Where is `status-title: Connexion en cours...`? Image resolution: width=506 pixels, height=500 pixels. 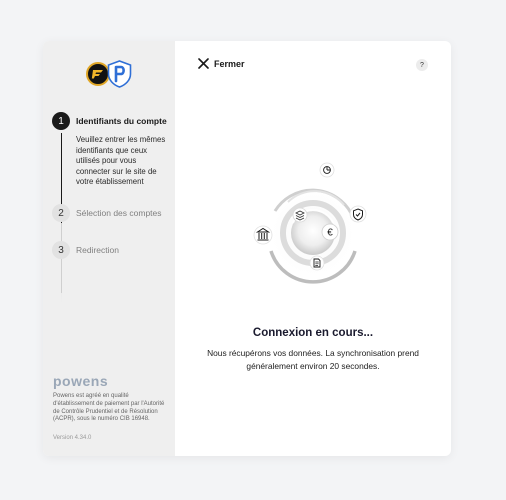
status-title: Connexion en cours... is located at coordinates (313, 333).